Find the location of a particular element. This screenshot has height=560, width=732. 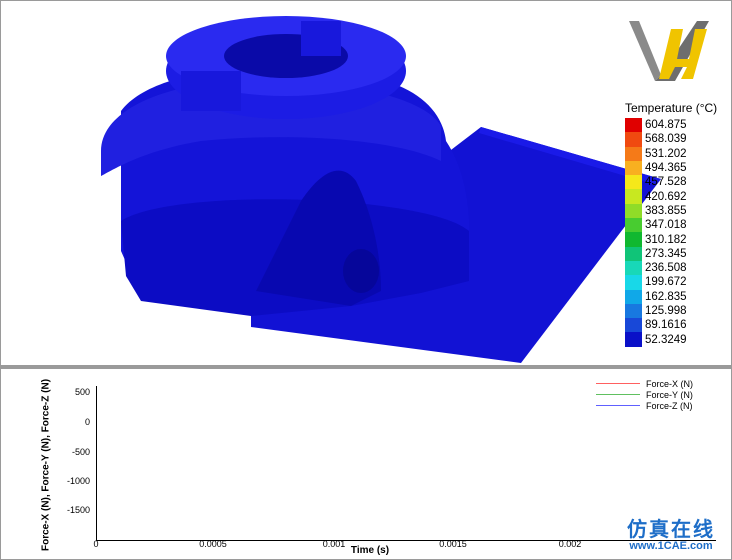

legend-entry: 347.018 is located at coordinates (678, 225).